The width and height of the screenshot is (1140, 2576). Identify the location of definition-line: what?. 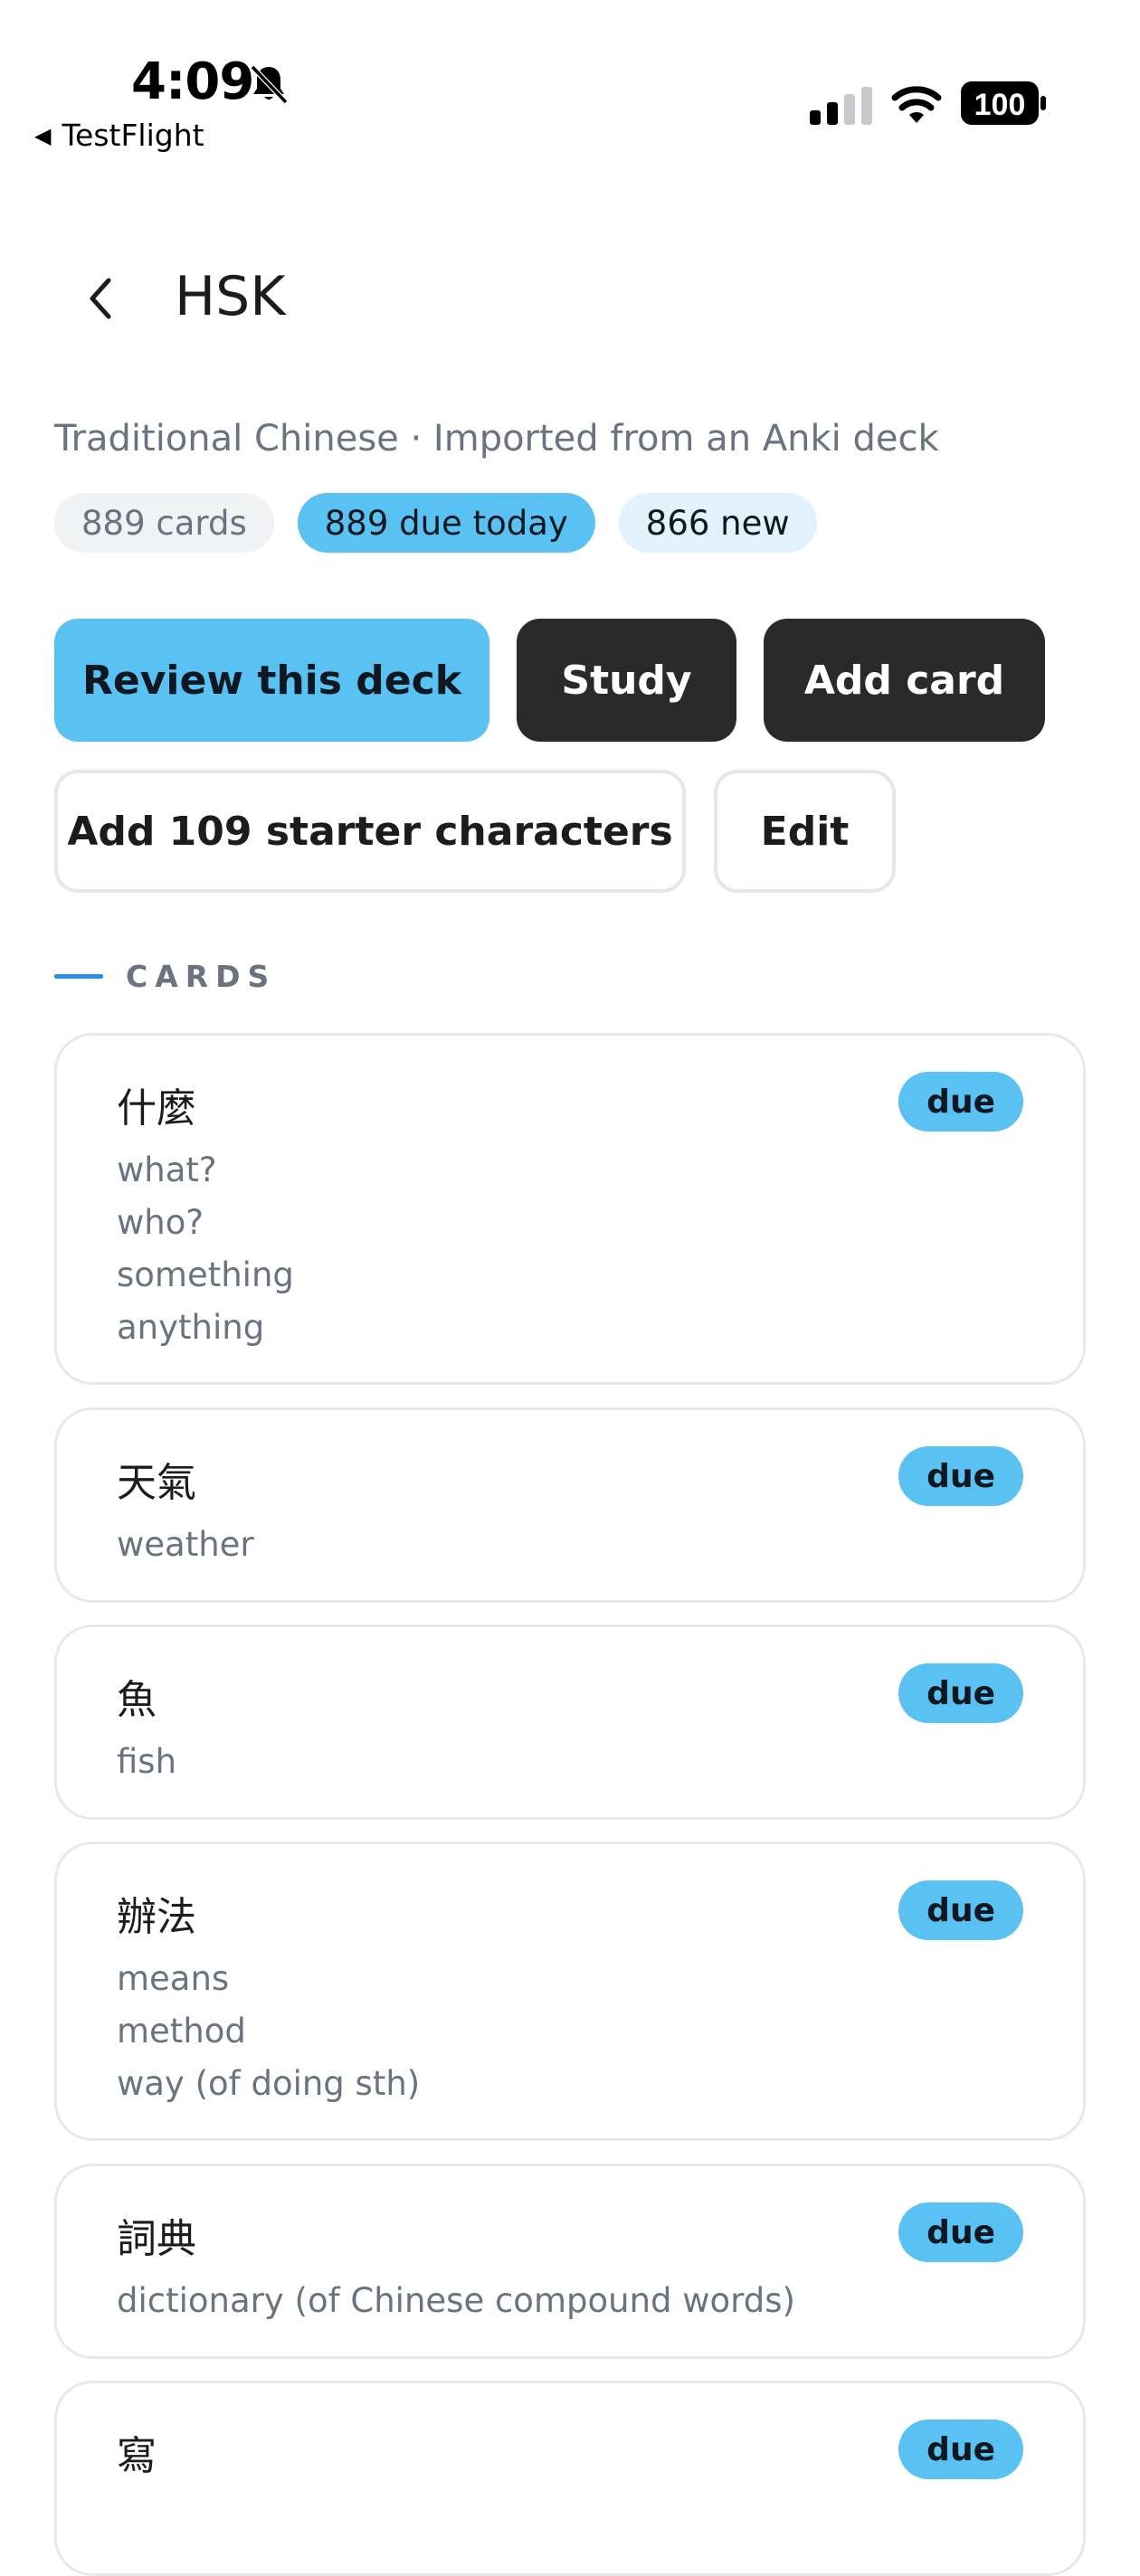
(167, 1170).